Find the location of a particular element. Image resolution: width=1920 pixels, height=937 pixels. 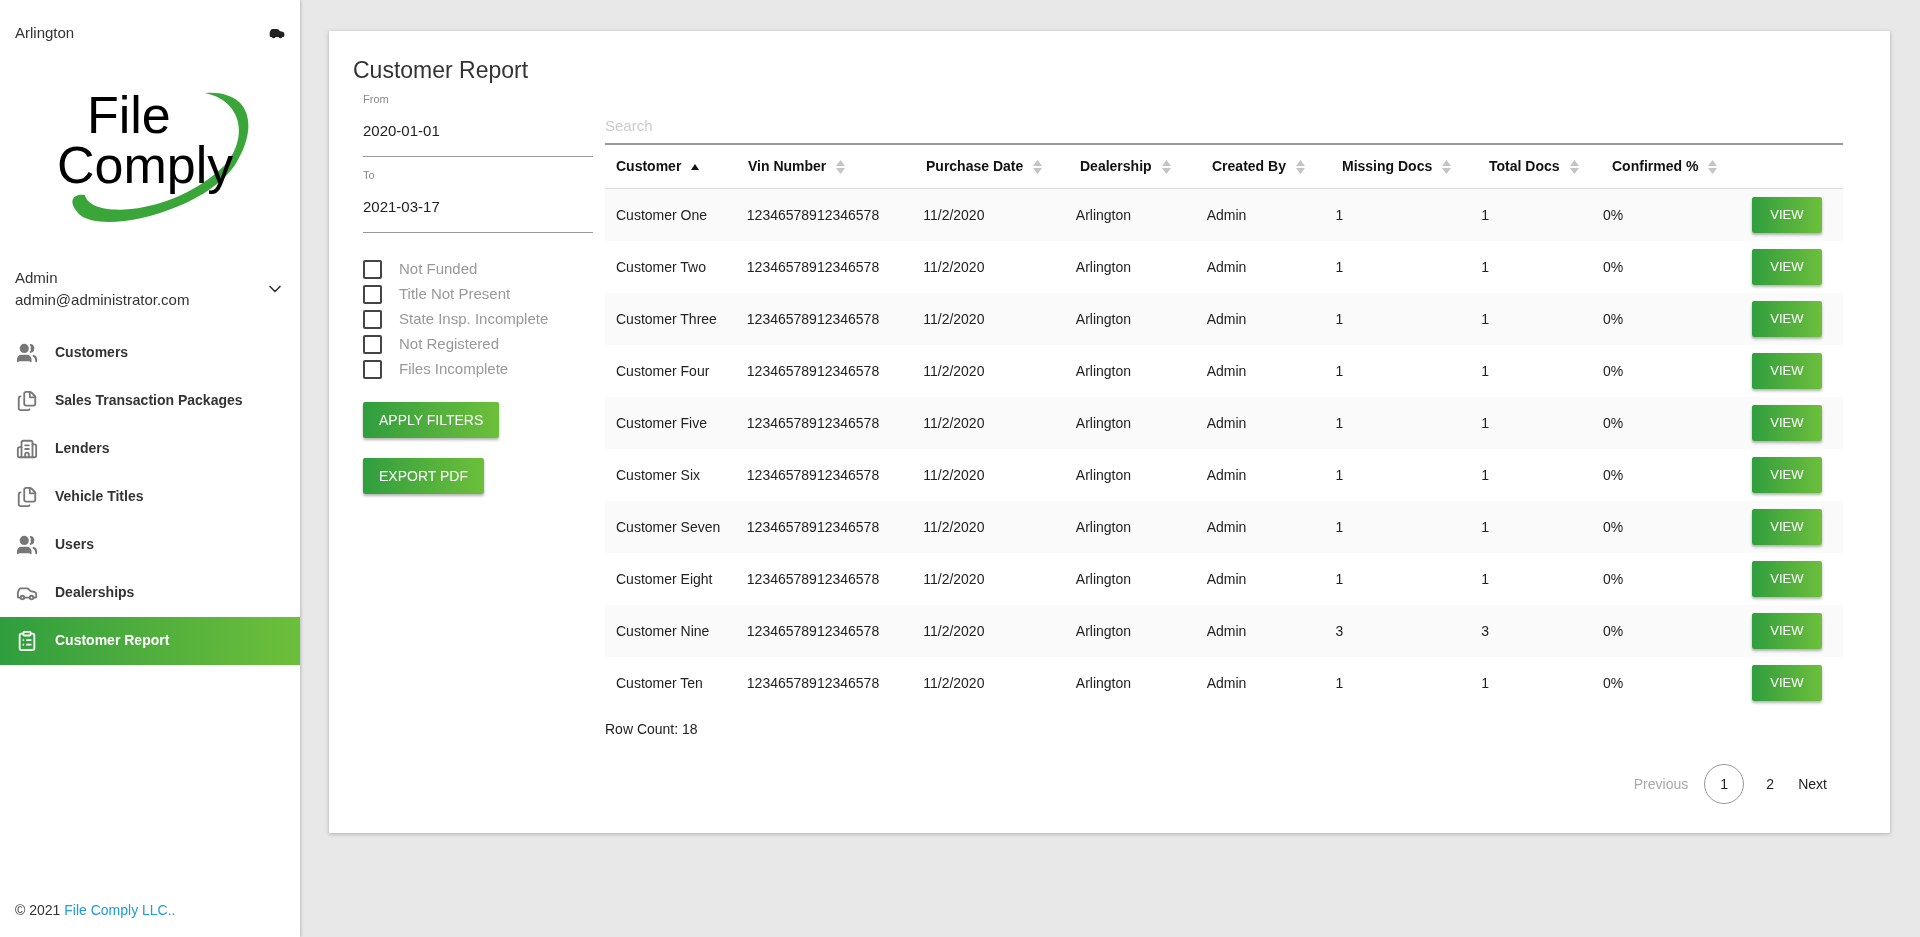

column-header: Missing Docs is located at coordinates (1415, 166).